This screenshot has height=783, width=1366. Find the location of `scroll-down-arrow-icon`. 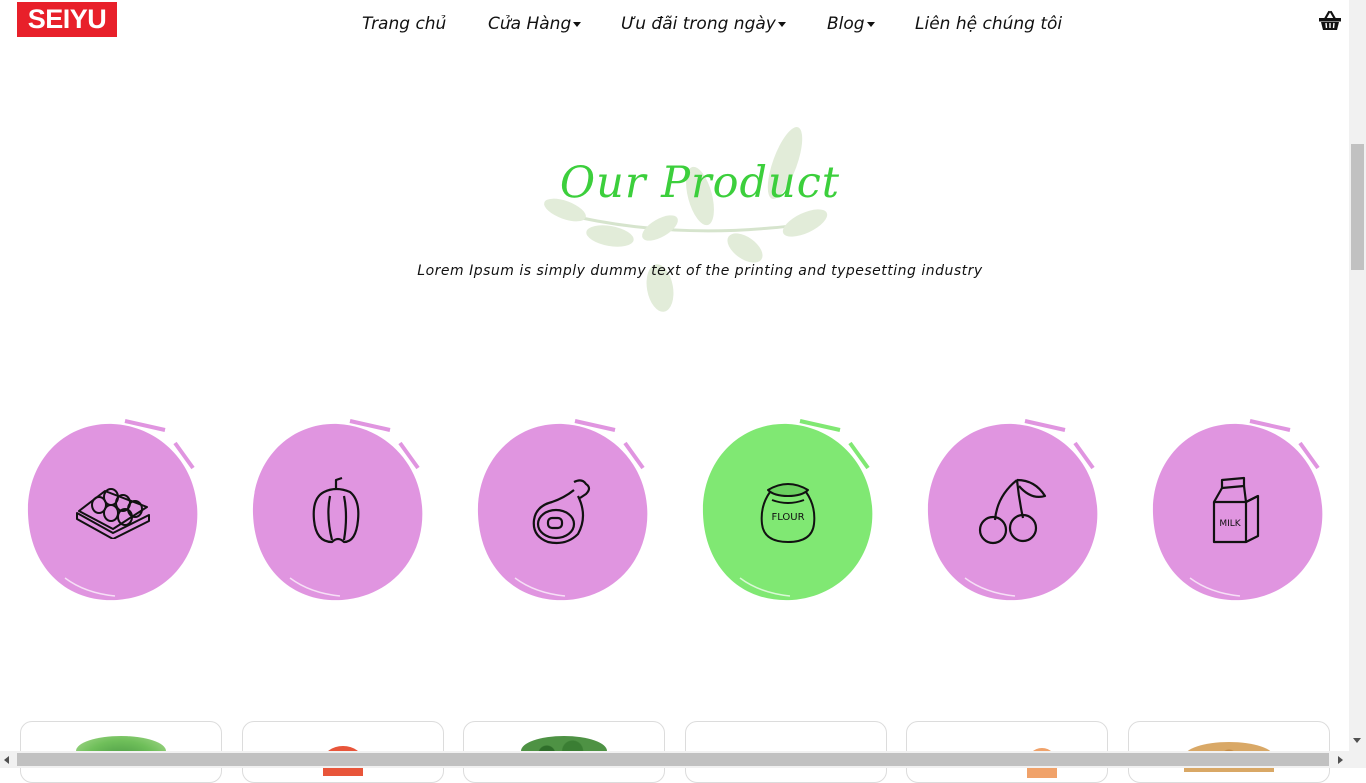

scroll-down-arrow-icon is located at coordinates (1357, 740).